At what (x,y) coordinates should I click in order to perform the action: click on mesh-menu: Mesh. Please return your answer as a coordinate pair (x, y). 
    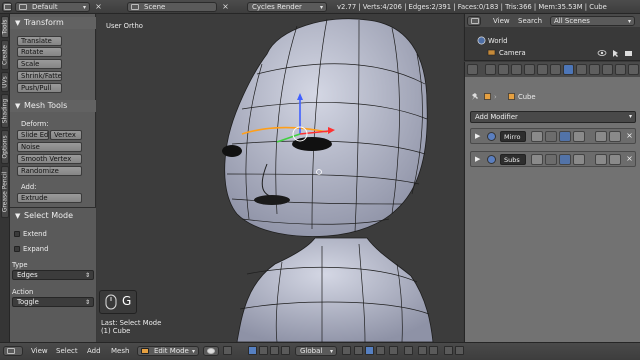
    Looking at the image, I should click on (120, 351).